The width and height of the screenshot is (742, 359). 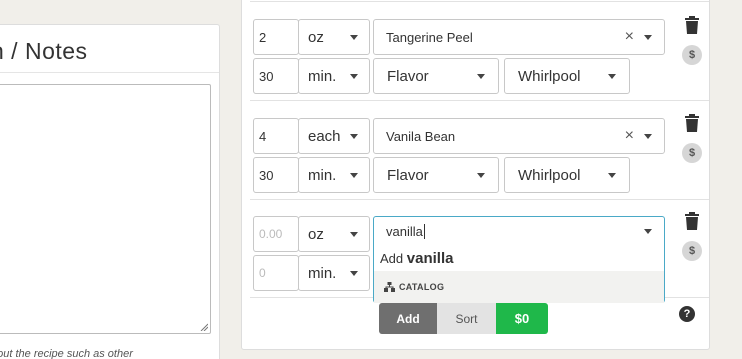 What do you see at coordinates (44, 51) in the screenshot?
I see `notes-title: n / Notes` at bounding box center [44, 51].